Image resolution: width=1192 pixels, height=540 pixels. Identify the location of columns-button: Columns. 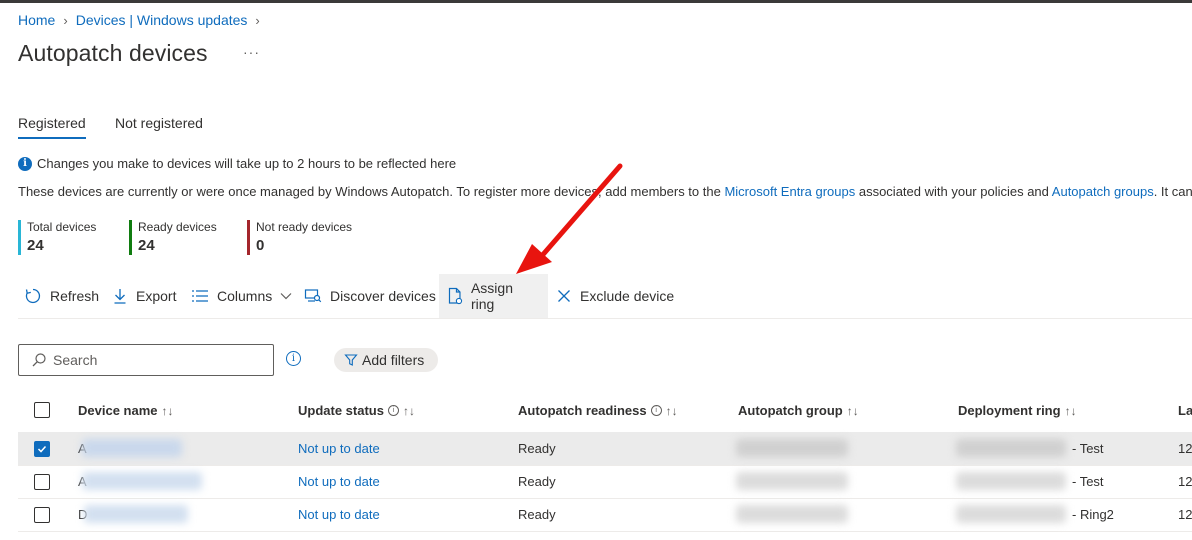
(241, 296).